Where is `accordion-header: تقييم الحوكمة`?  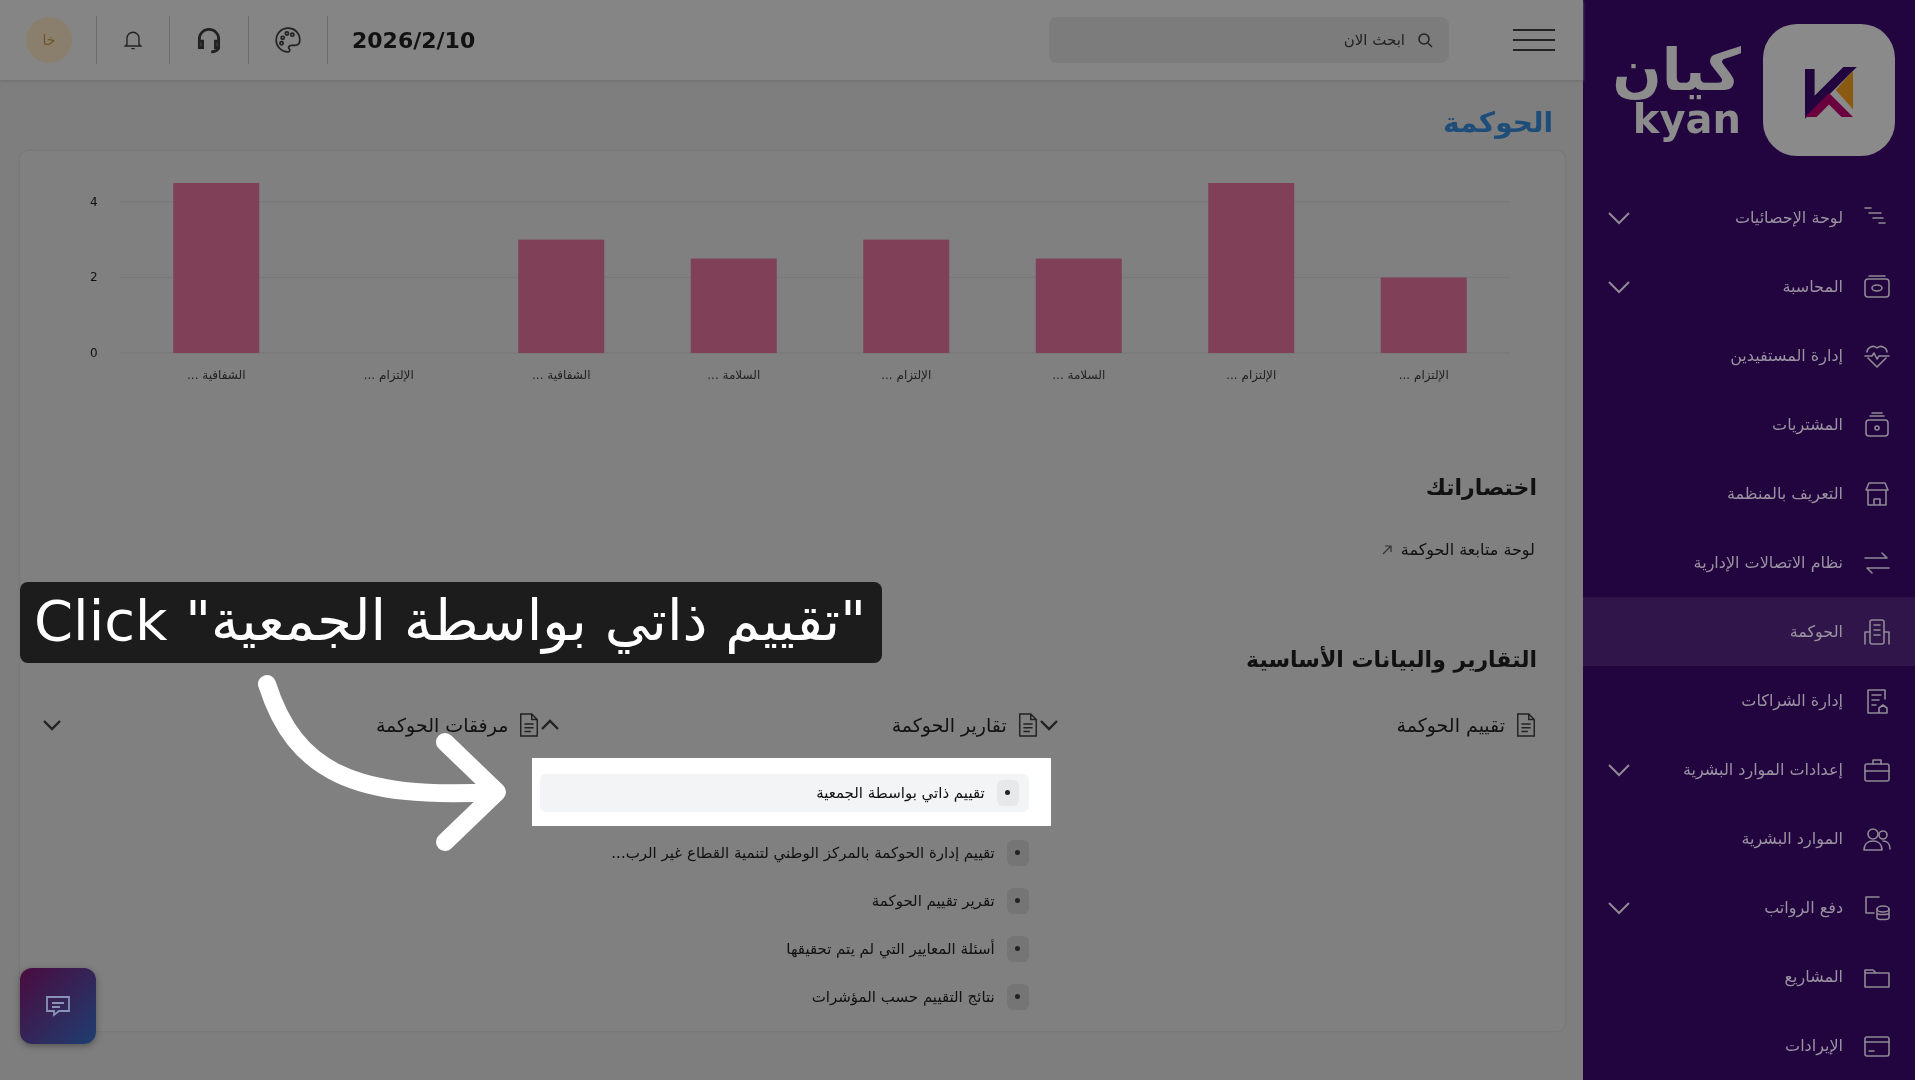
accordion-header: تقييم الحوكمة is located at coordinates (1287, 725).